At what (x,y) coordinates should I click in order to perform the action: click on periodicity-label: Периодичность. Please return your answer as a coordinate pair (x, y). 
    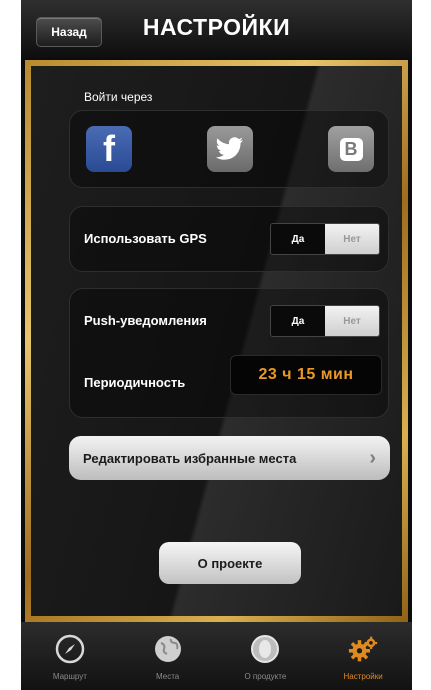
    Looking at the image, I should click on (135, 382).